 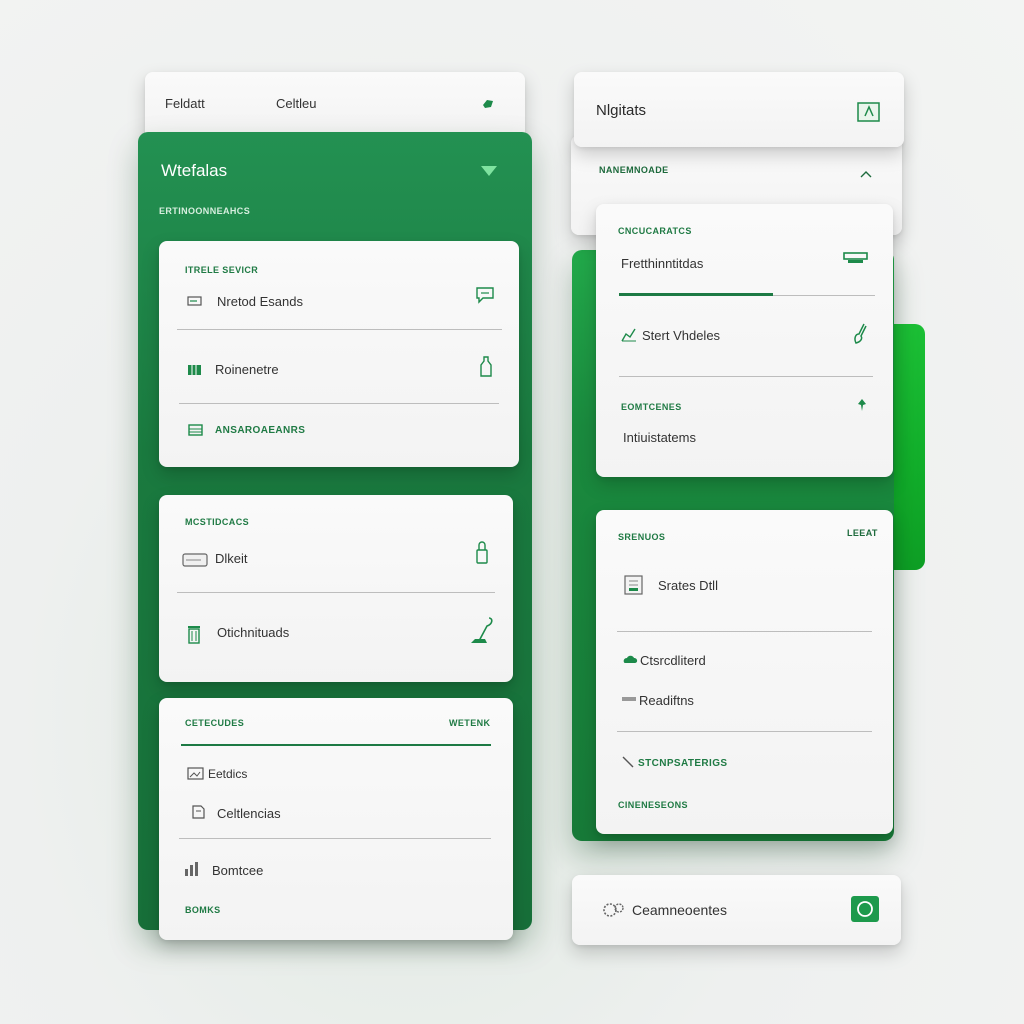 What do you see at coordinates (856, 258) in the screenshot?
I see `router-icon` at bounding box center [856, 258].